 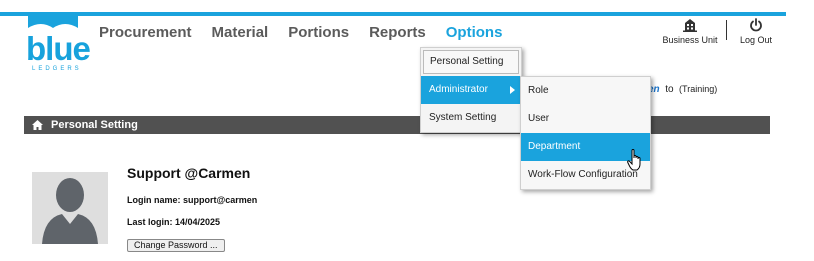 I want to click on submenu-item-role: Role, so click(x=585, y=91).